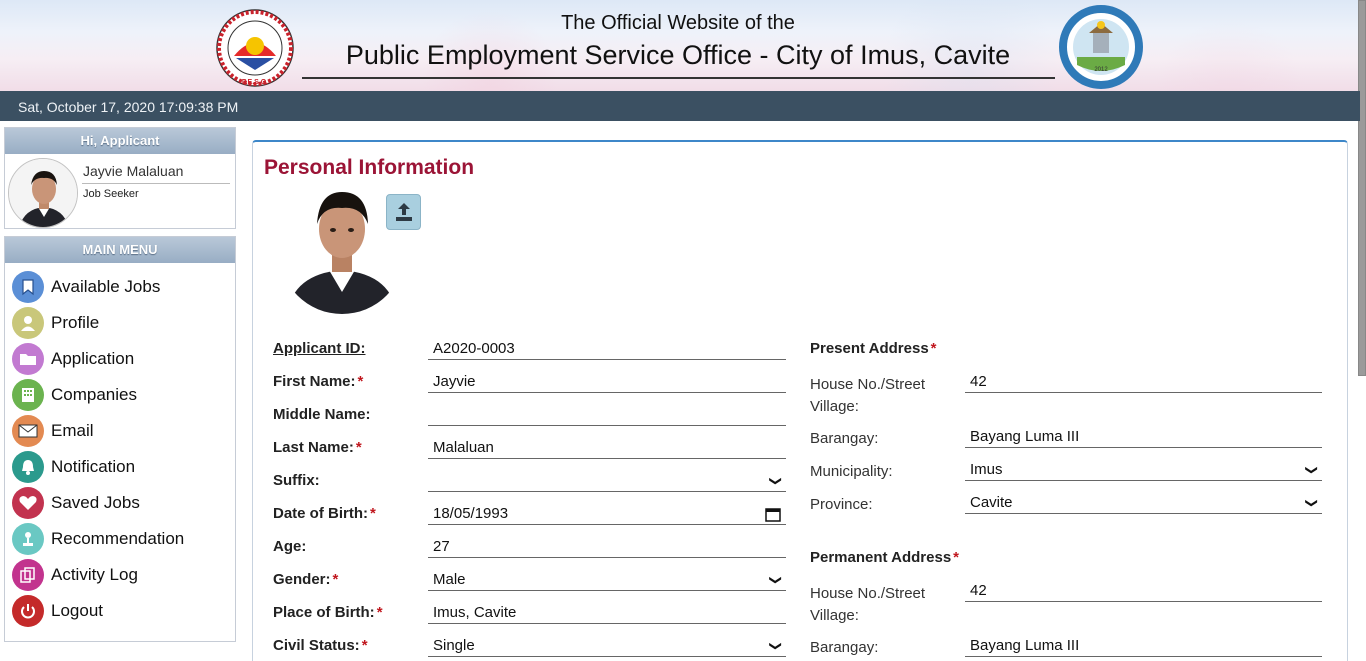 Image resolution: width=1366 pixels, height=661 pixels. What do you see at coordinates (28, 323) in the screenshot?
I see `user-icon` at bounding box center [28, 323].